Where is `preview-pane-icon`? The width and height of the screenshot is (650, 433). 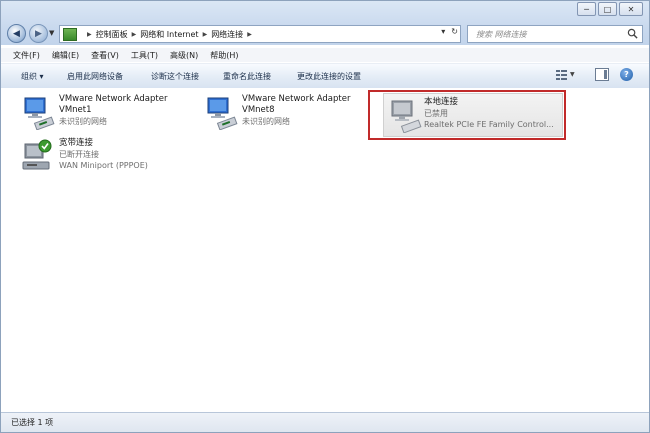
preview-pane-icon is located at coordinates (602, 74).